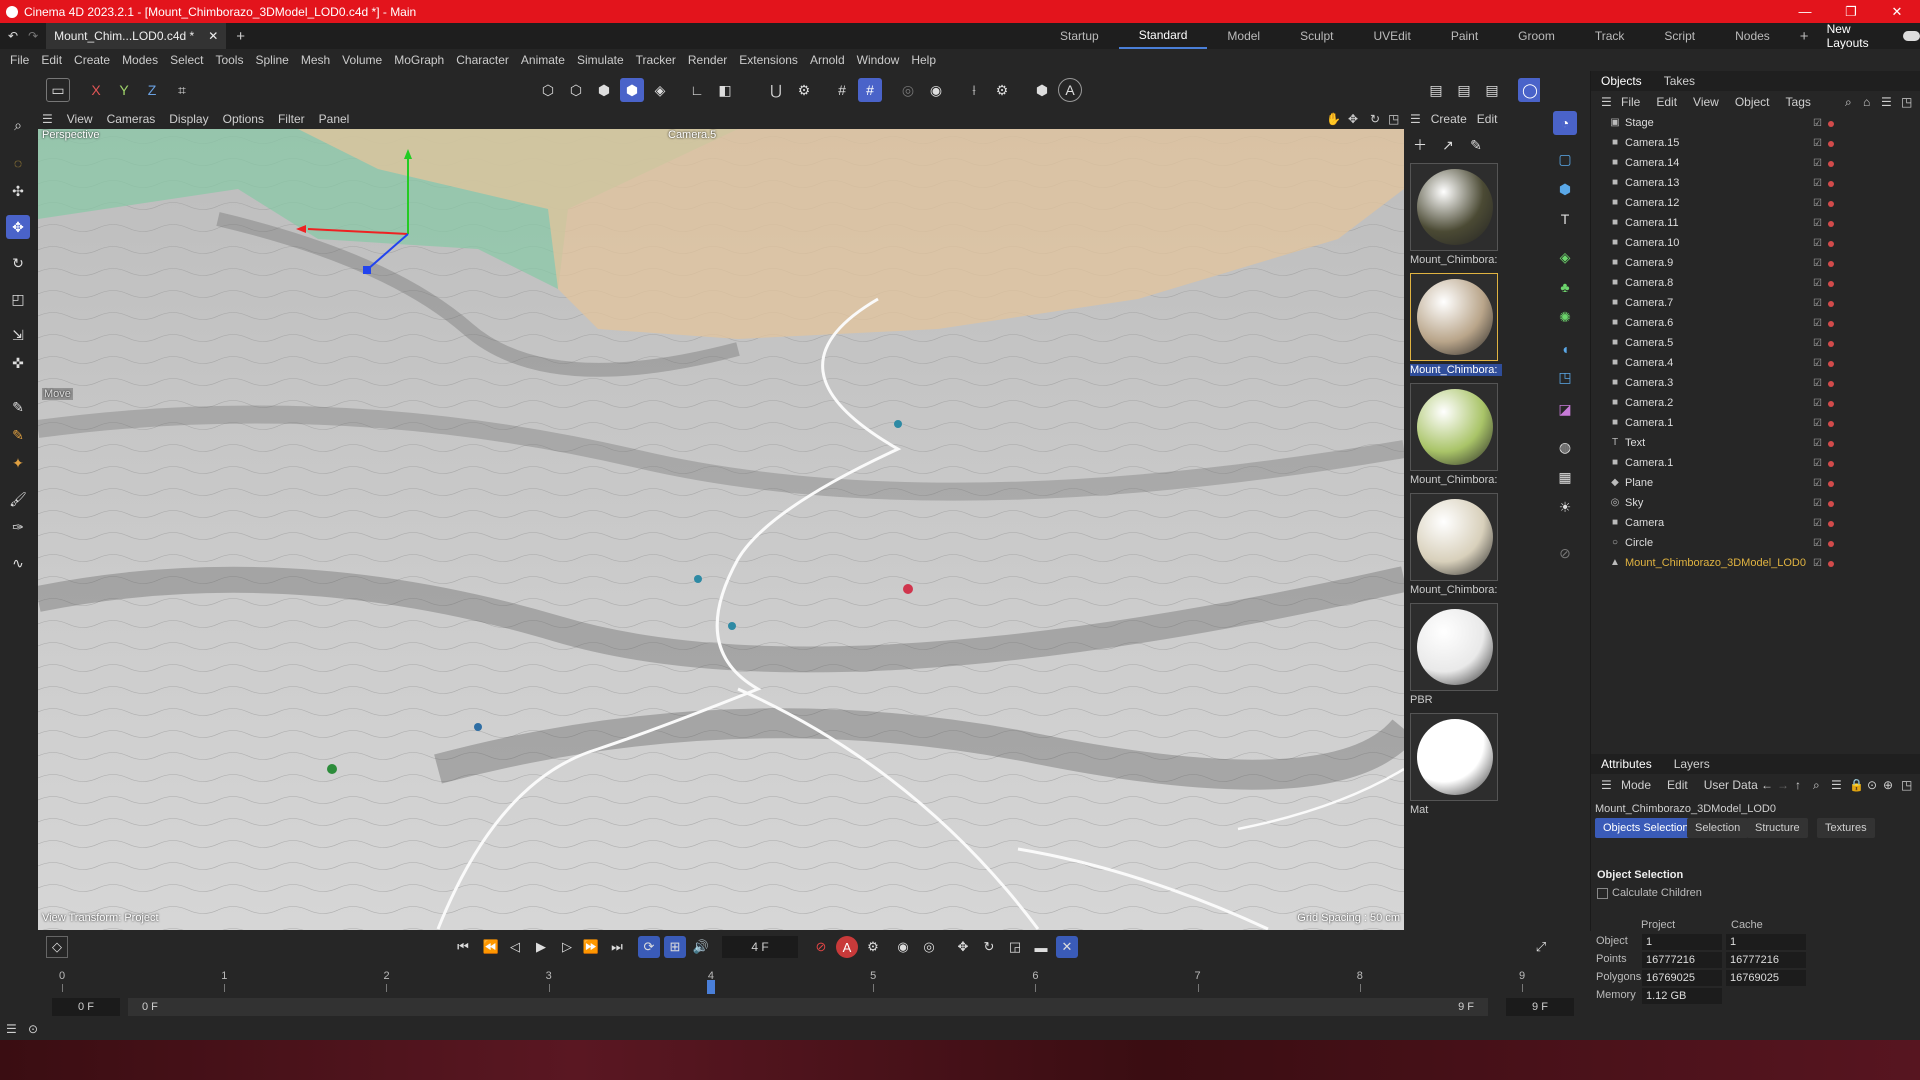 The height and width of the screenshot is (1080, 1920). Describe the element at coordinates (604, 90) in the screenshot. I see `polygons-mode-icon: ⬢` at that location.